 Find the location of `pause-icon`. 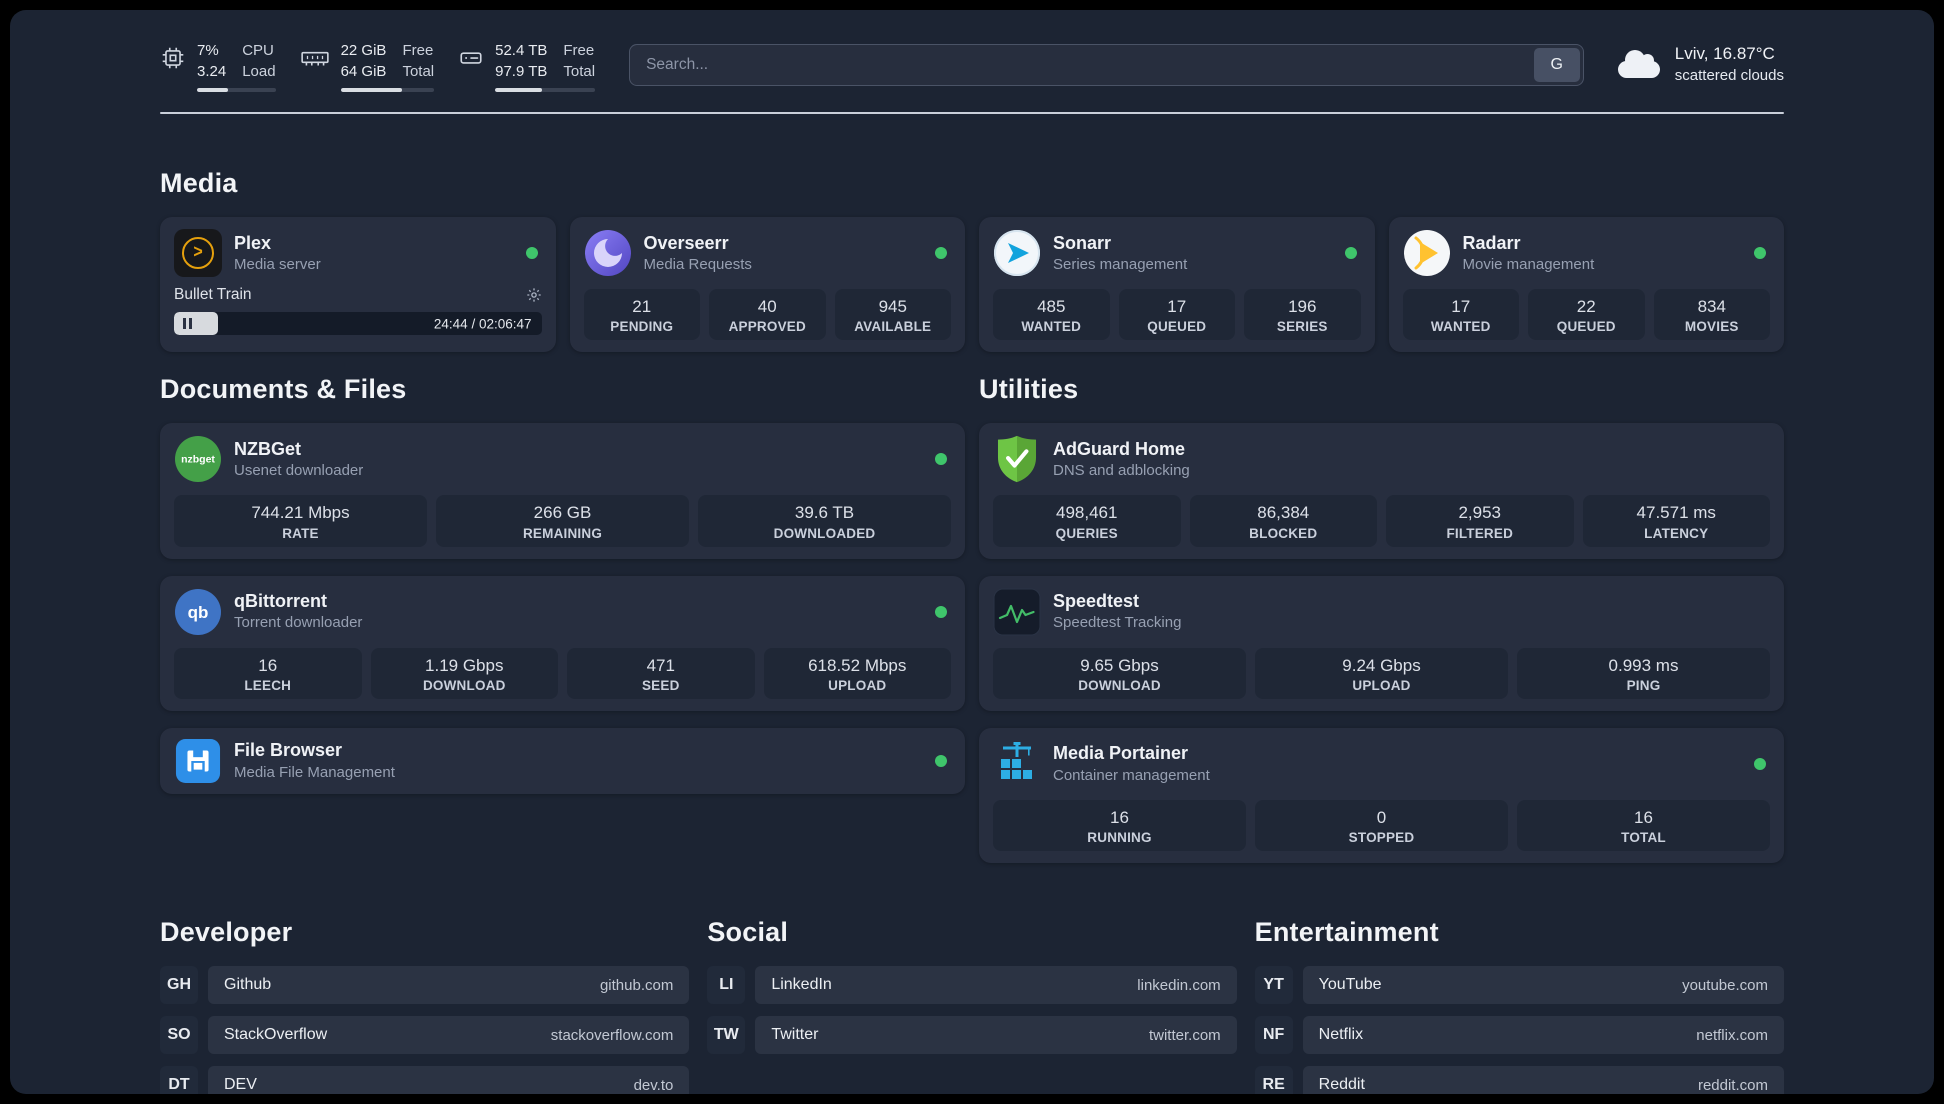

pause-icon is located at coordinates (187, 323).